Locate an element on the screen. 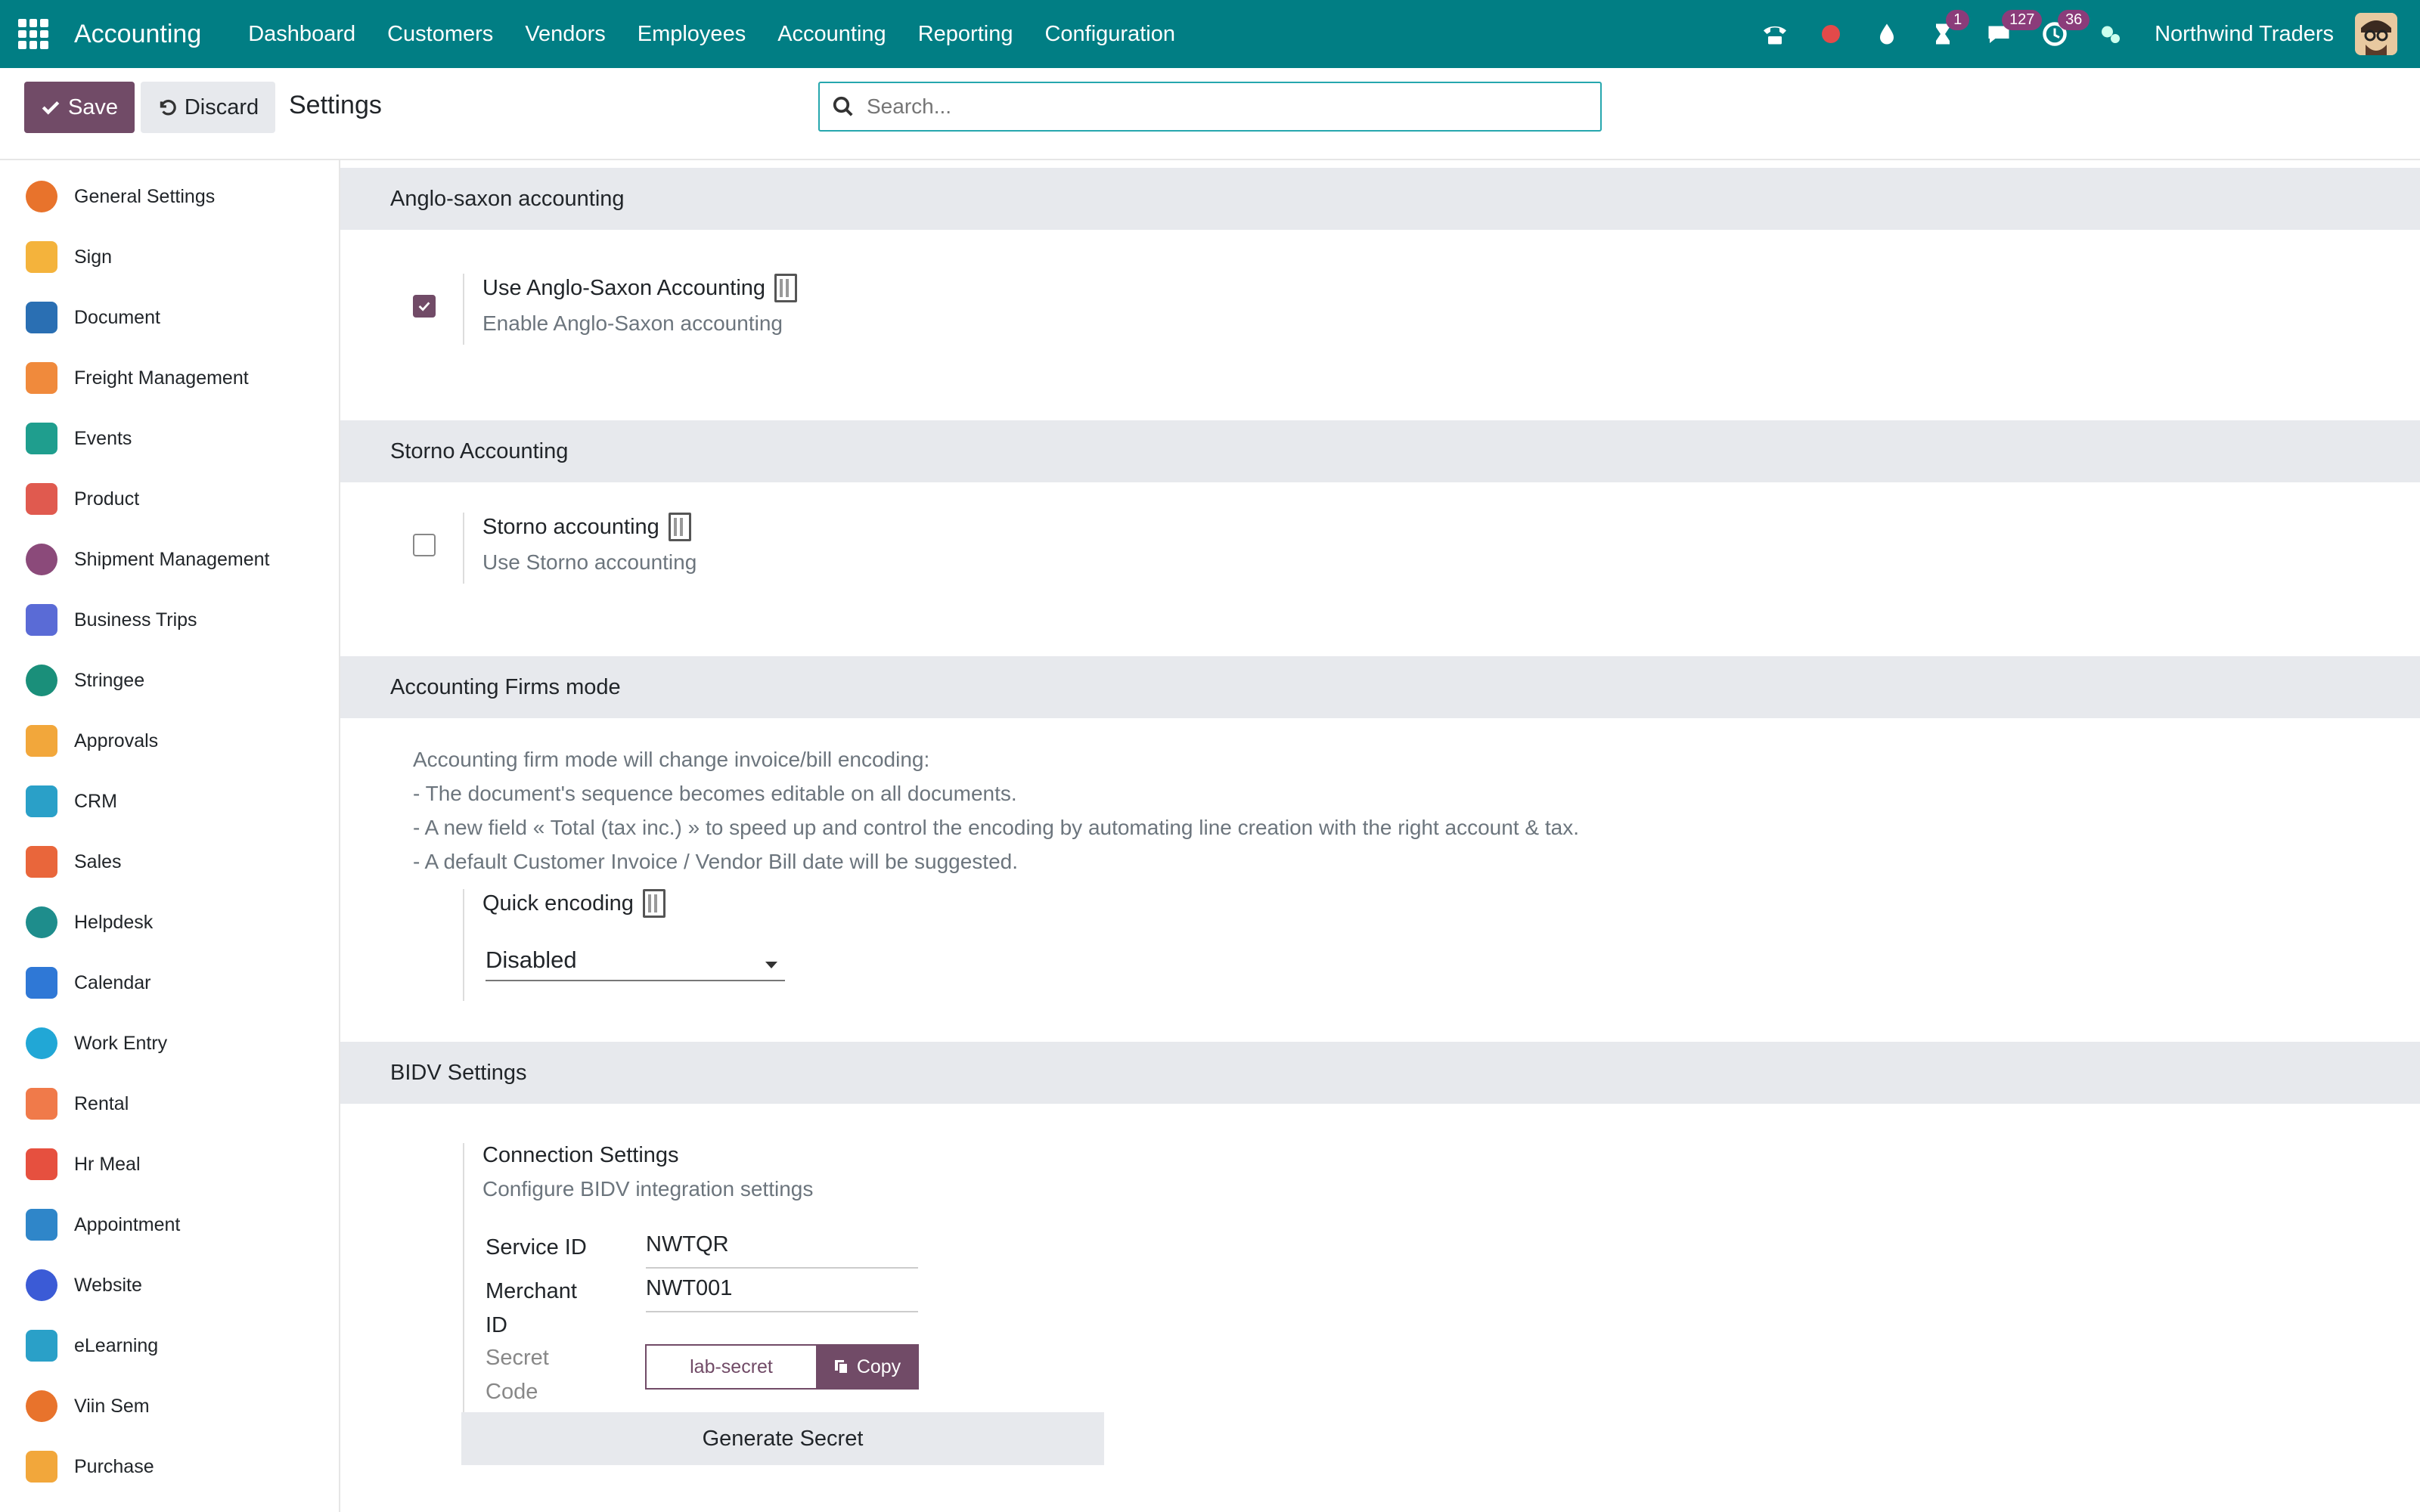 The height and width of the screenshot is (1512, 2420). hr-meal-icon is located at coordinates (41, 1164).